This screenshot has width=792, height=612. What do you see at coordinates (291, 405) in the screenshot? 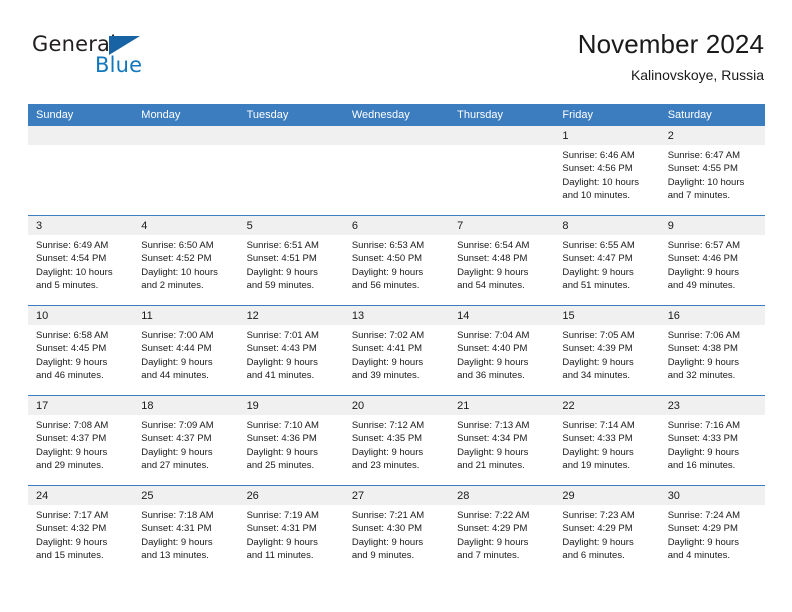
I see `day-number-band: 19` at bounding box center [291, 405].